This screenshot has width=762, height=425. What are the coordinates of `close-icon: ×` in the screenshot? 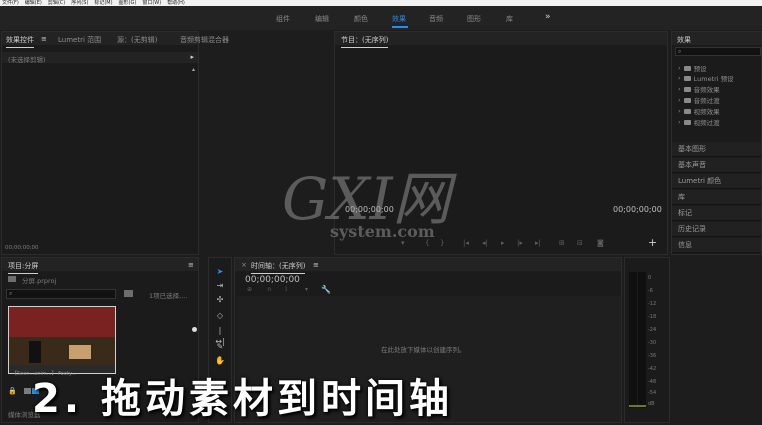 It's located at (244, 265).